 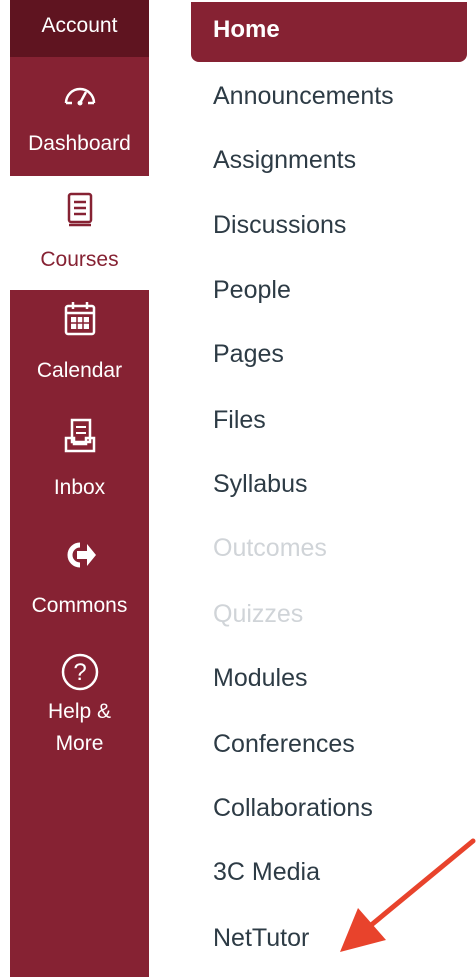 I want to click on course-nav-home: Home, so click(x=329, y=32).